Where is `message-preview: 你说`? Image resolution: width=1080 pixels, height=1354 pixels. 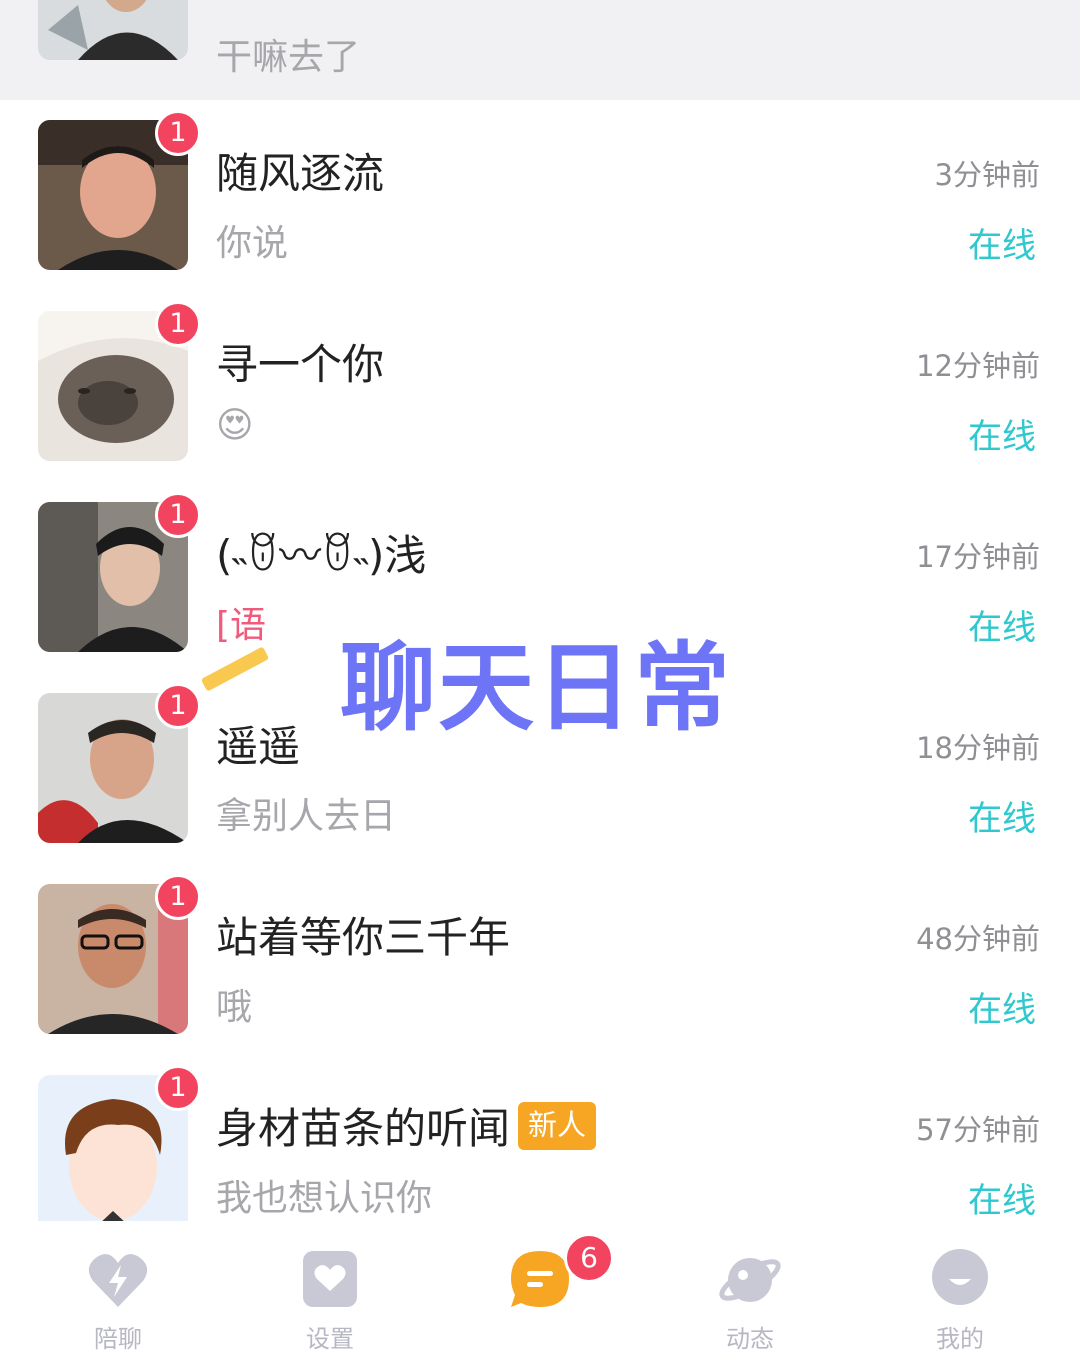 message-preview: 你说 is located at coordinates (252, 243).